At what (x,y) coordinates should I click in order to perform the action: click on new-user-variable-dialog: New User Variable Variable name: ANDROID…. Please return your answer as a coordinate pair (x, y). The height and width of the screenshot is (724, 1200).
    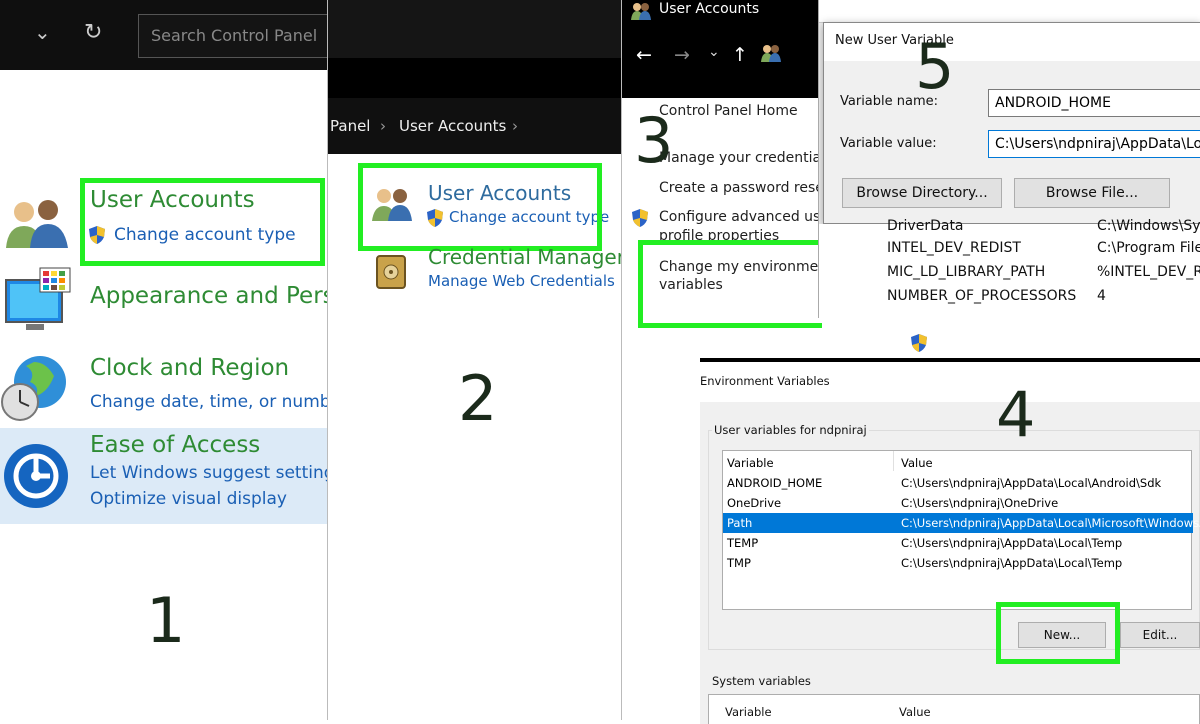
    Looking at the image, I should click on (1011, 123).